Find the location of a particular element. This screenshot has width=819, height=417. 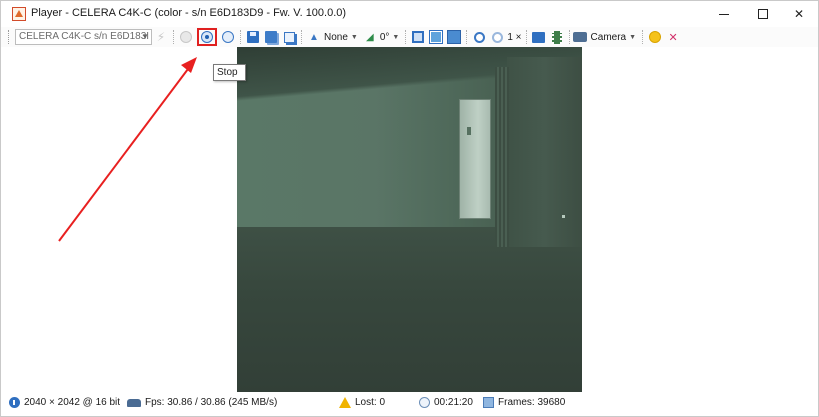

status-resolution: 2040 × 2042 @ 16 bit is located at coordinates (64, 402).